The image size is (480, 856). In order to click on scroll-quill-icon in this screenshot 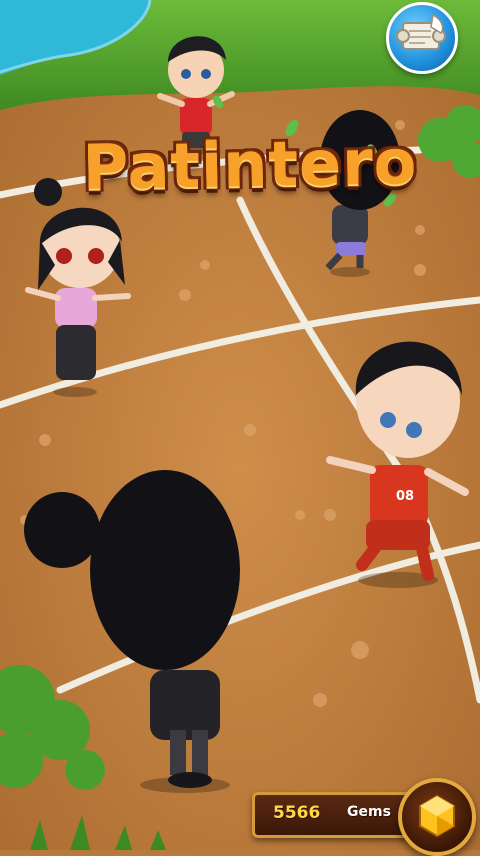, I will do `click(421, 31)`.